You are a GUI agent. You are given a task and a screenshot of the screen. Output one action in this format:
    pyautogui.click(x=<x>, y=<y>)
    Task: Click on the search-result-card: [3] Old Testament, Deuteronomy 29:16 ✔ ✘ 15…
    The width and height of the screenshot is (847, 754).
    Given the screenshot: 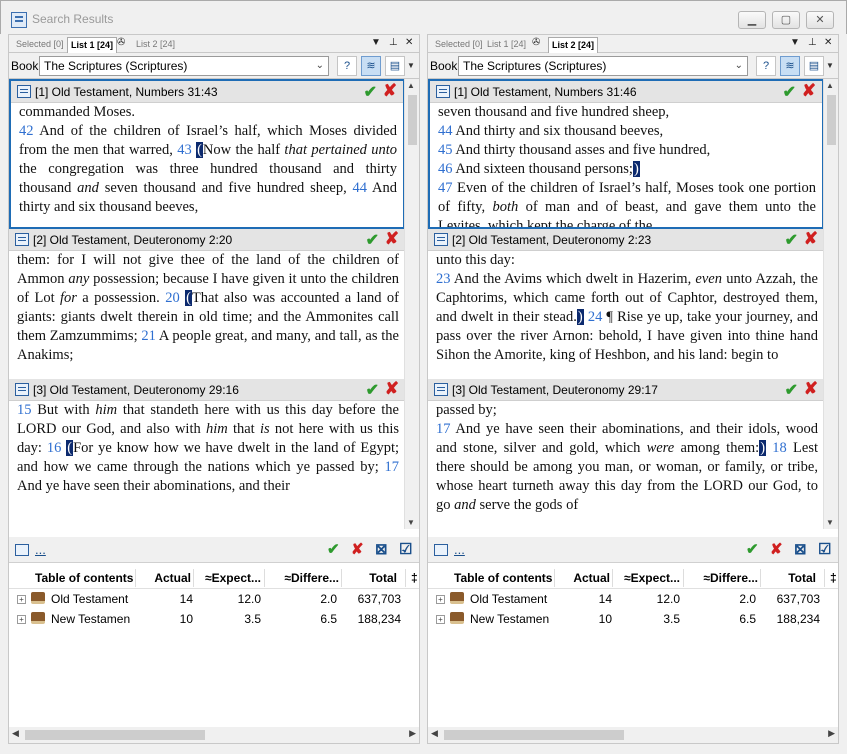 What is the action you would take?
    pyautogui.click(x=207, y=454)
    